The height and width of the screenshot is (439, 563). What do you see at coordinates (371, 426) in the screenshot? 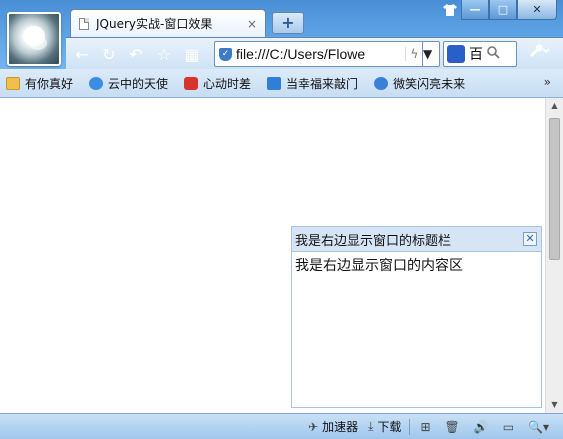
I see `download-icon: ⤓` at bounding box center [371, 426].